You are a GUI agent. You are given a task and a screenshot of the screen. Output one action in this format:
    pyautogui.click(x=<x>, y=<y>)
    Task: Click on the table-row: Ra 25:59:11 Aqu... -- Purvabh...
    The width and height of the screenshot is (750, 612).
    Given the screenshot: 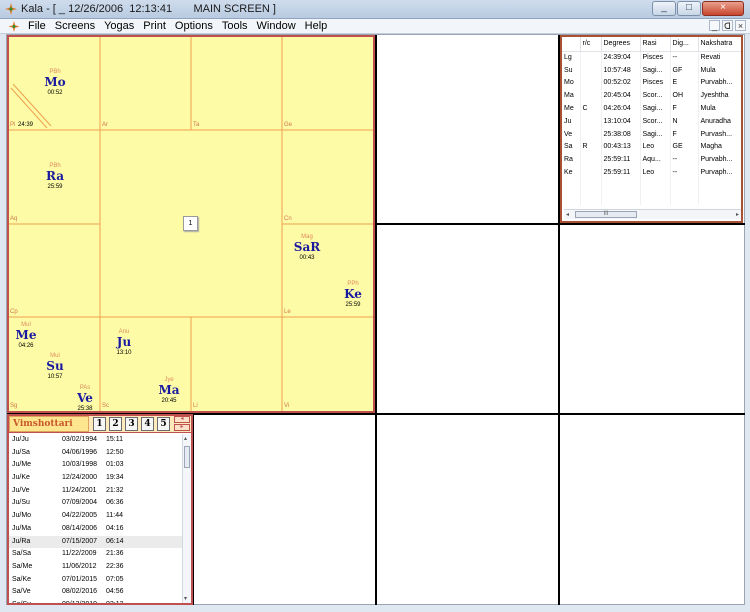 What is the action you would take?
    pyautogui.click(x=651, y=160)
    